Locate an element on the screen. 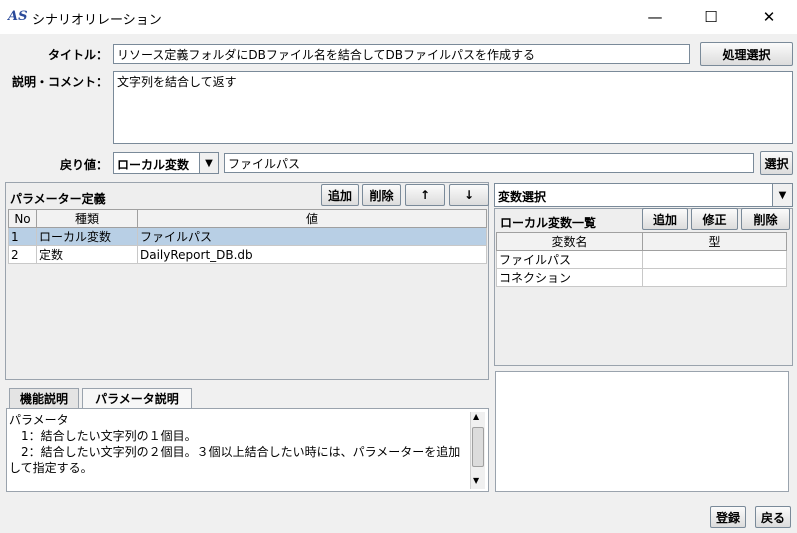  app-logo-icon: AS is located at coordinates (18, 16).